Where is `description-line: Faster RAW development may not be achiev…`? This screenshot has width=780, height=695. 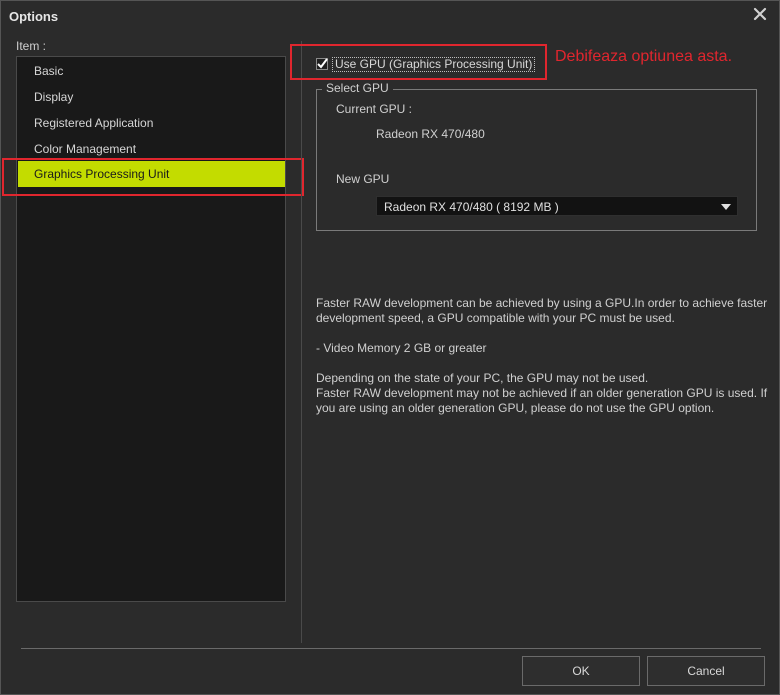 description-line: Faster RAW development may not be achiev… is located at coordinates (542, 393).